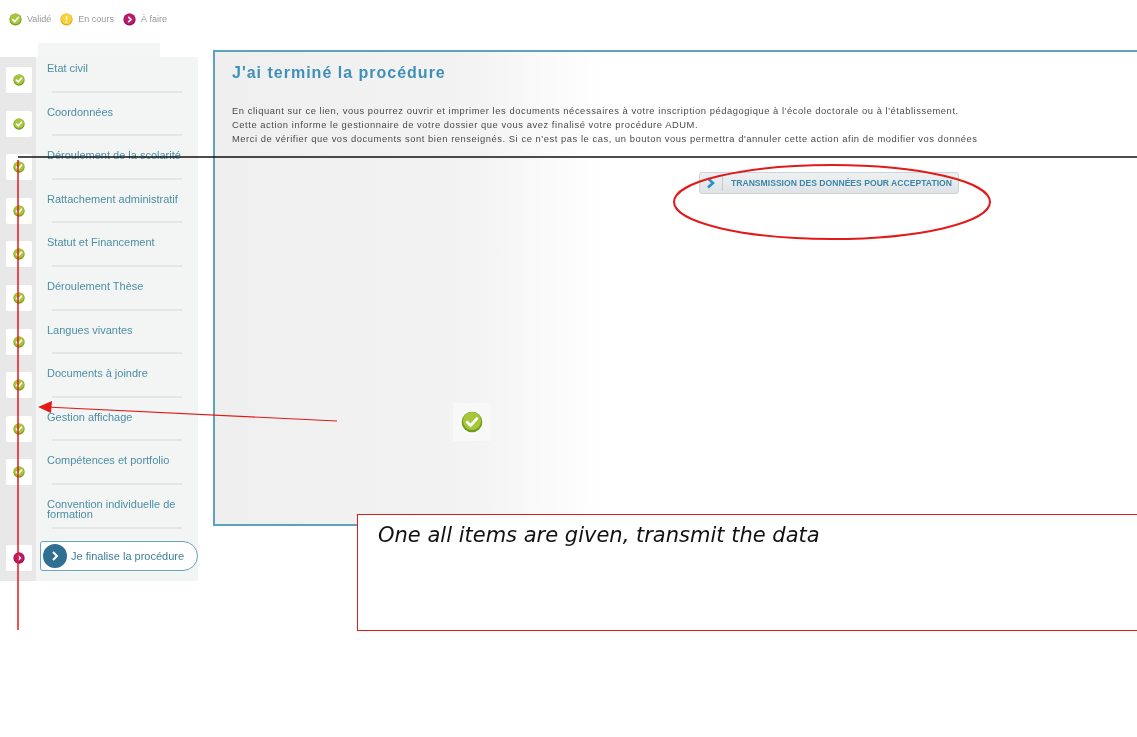 The height and width of the screenshot is (737, 1137). What do you see at coordinates (122, 198) in the screenshot?
I see `step-link: Rattachement administratif` at bounding box center [122, 198].